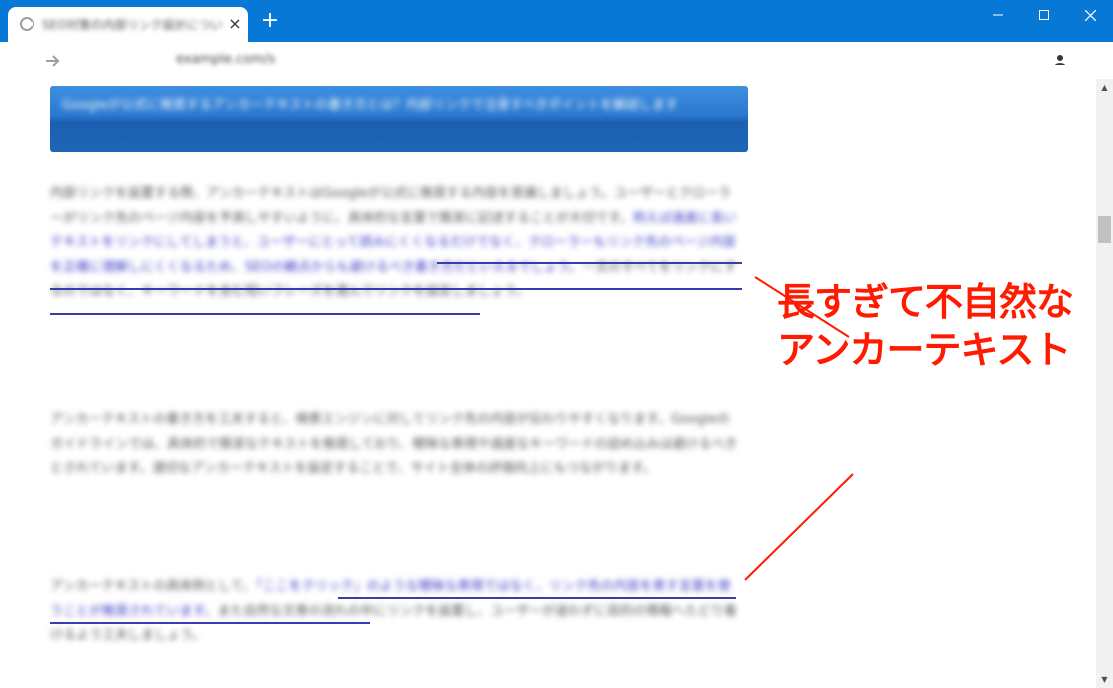  Describe the element at coordinates (925, 326) in the screenshot. I see `annotation-label: 長すぎて不自然な アンカーテキスト` at that location.